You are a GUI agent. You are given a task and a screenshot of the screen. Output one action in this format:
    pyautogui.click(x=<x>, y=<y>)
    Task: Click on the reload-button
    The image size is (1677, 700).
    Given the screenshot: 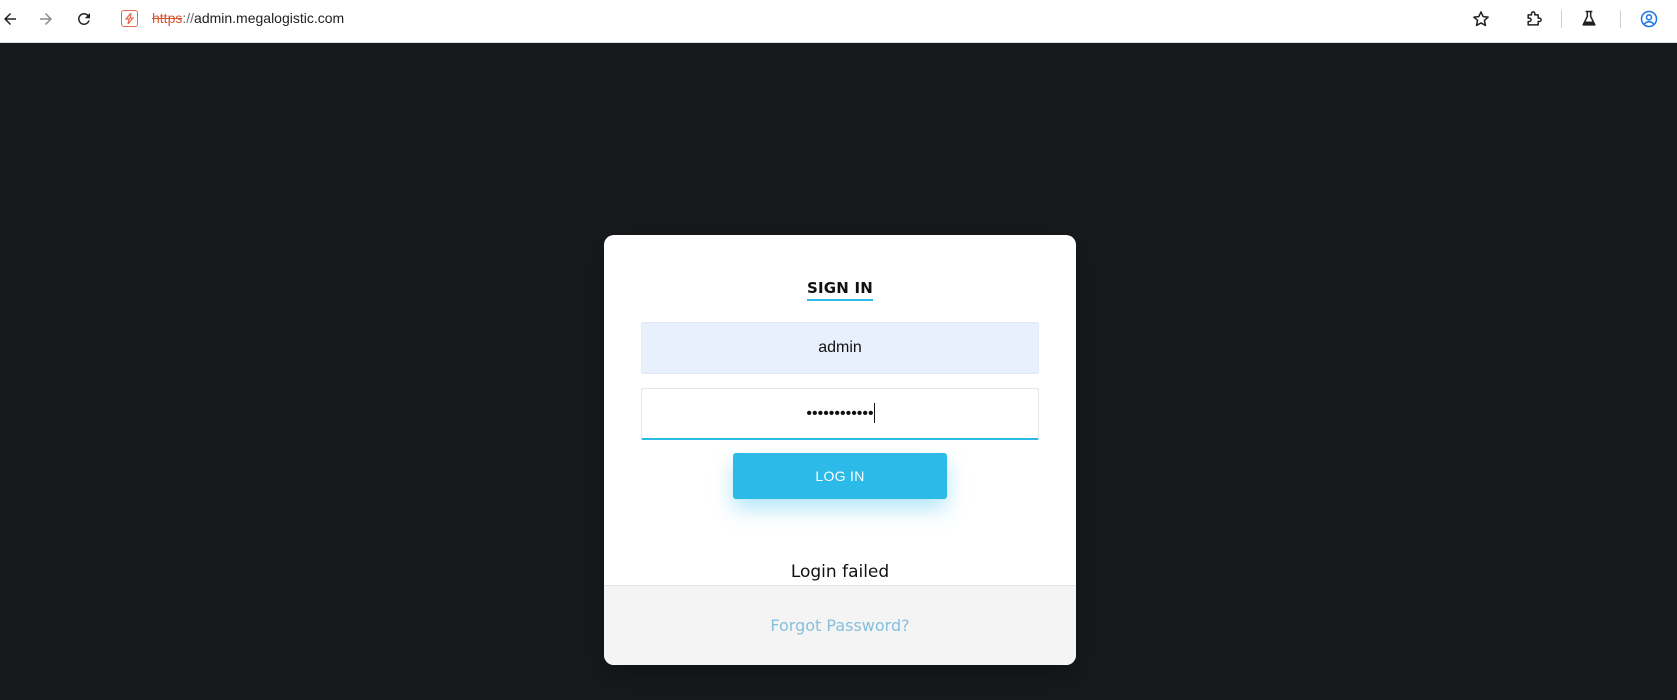 What is the action you would take?
    pyautogui.click(x=84, y=19)
    